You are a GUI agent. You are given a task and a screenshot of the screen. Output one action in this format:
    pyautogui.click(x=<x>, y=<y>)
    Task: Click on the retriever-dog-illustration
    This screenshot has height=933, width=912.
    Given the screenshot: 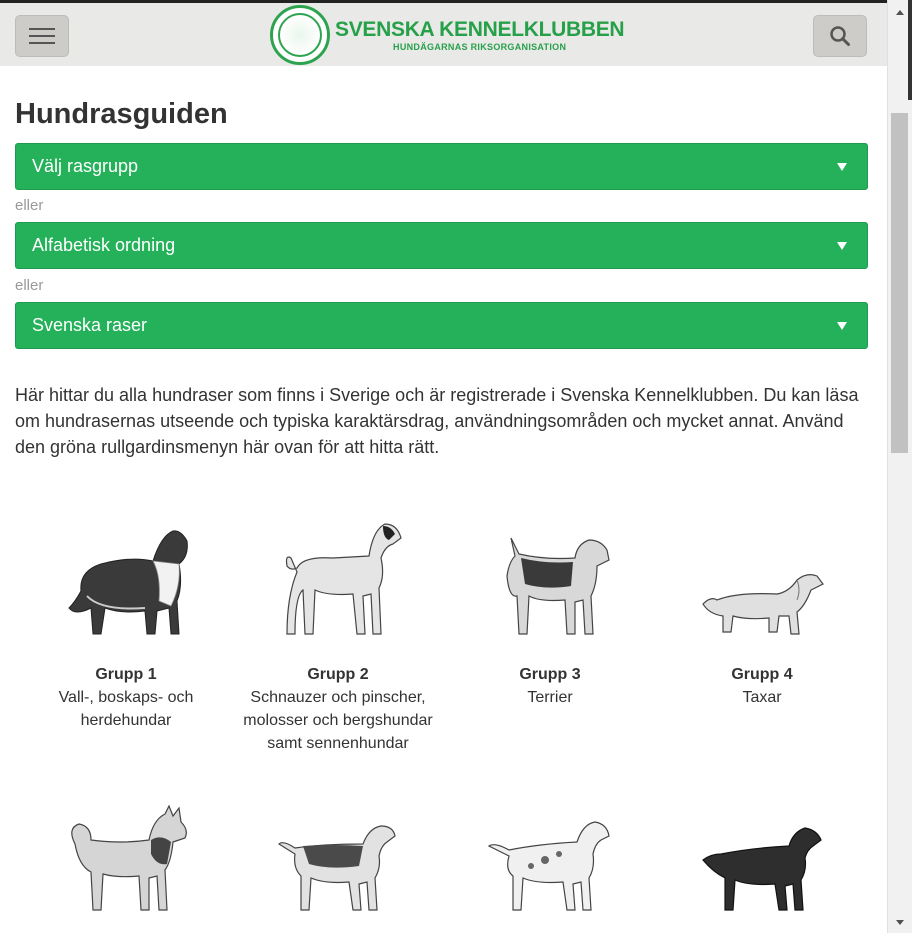 What is the action you would take?
    pyautogui.click(x=762, y=869)
    